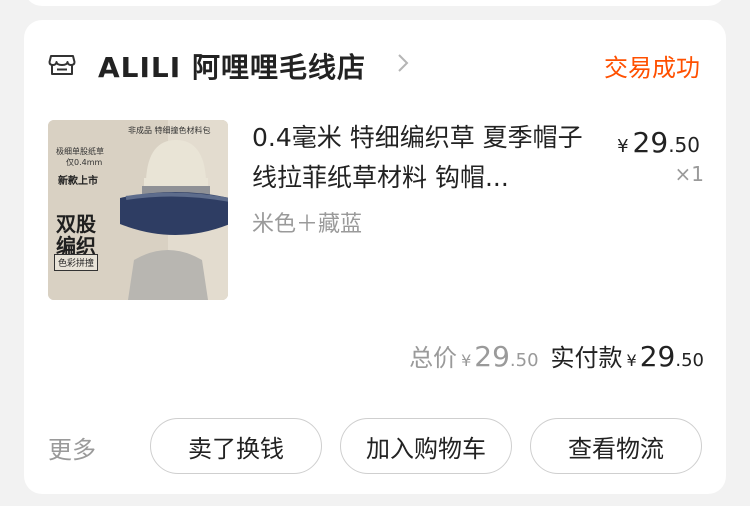 Image resolution: width=750 pixels, height=506 pixels. Describe the element at coordinates (586, 358) in the screenshot. I see `paid-label: 实付款` at that location.